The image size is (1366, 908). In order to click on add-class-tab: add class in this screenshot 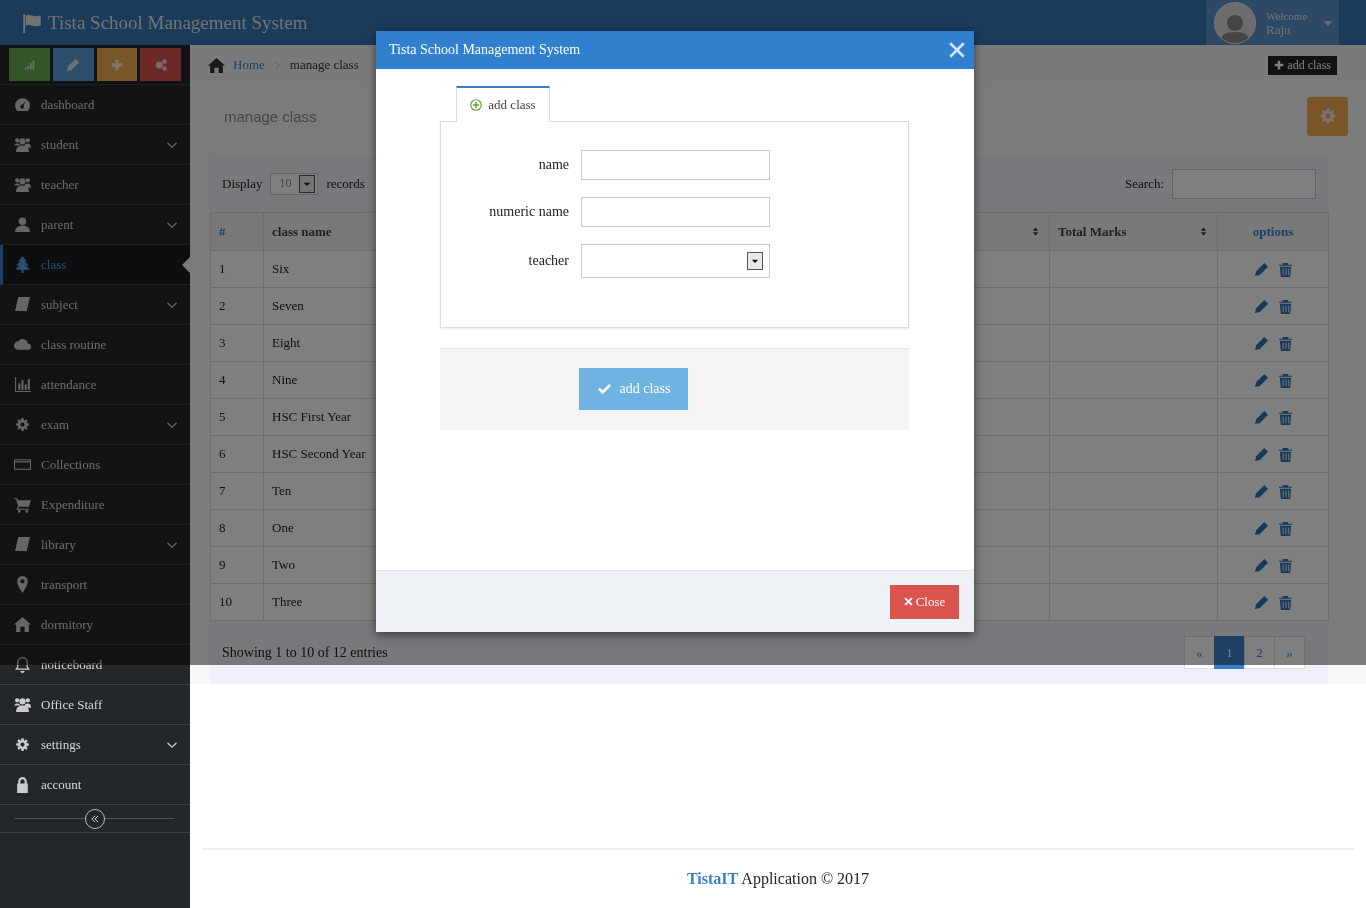, I will do `click(503, 104)`.